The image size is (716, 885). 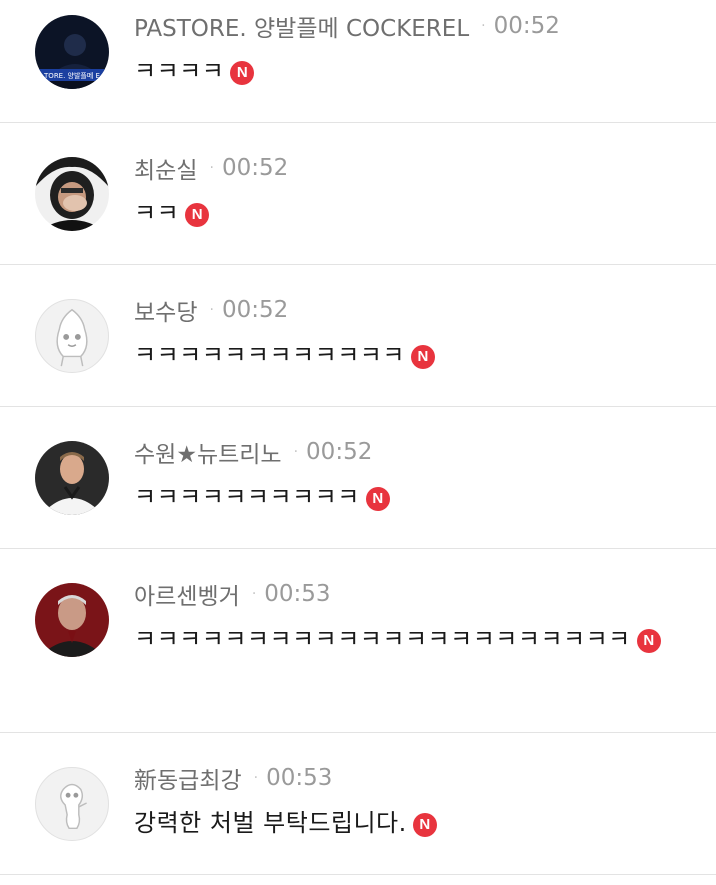 I want to click on nickname-suffix: 뉴트리노, so click(x=239, y=455).